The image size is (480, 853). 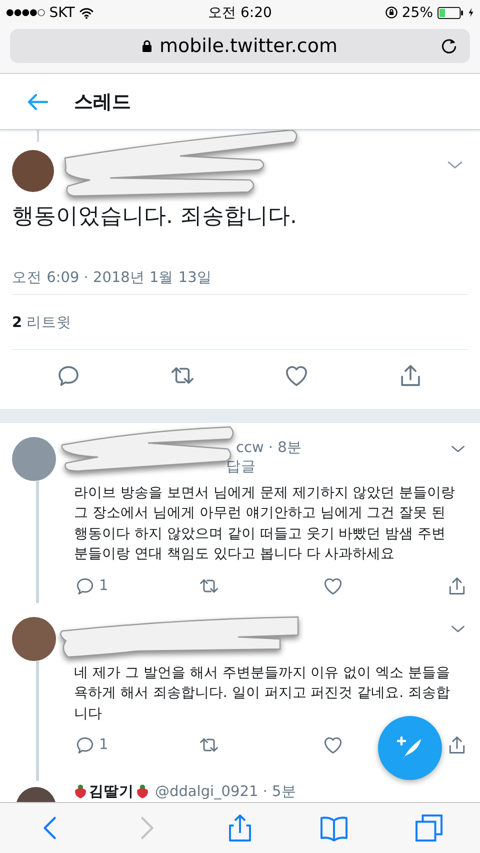 What do you see at coordinates (391, 12) in the screenshot?
I see `rotation-lock-icon` at bounding box center [391, 12].